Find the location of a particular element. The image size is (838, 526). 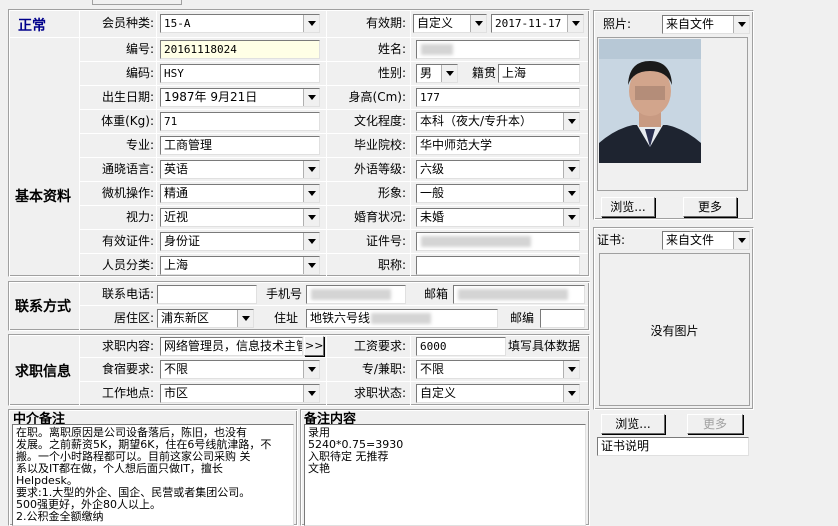

member-type-select: 15-A is located at coordinates (240, 23).